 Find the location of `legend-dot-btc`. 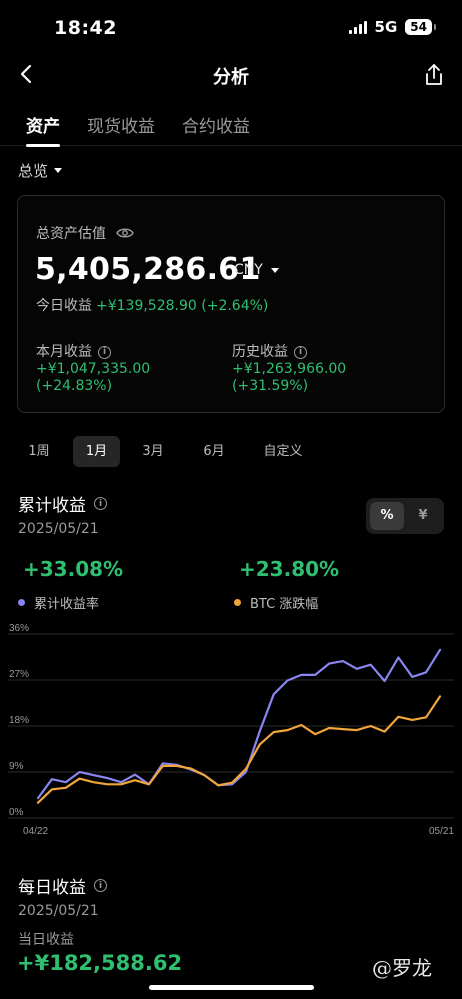

legend-dot-btc is located at coordinates (237, 602).